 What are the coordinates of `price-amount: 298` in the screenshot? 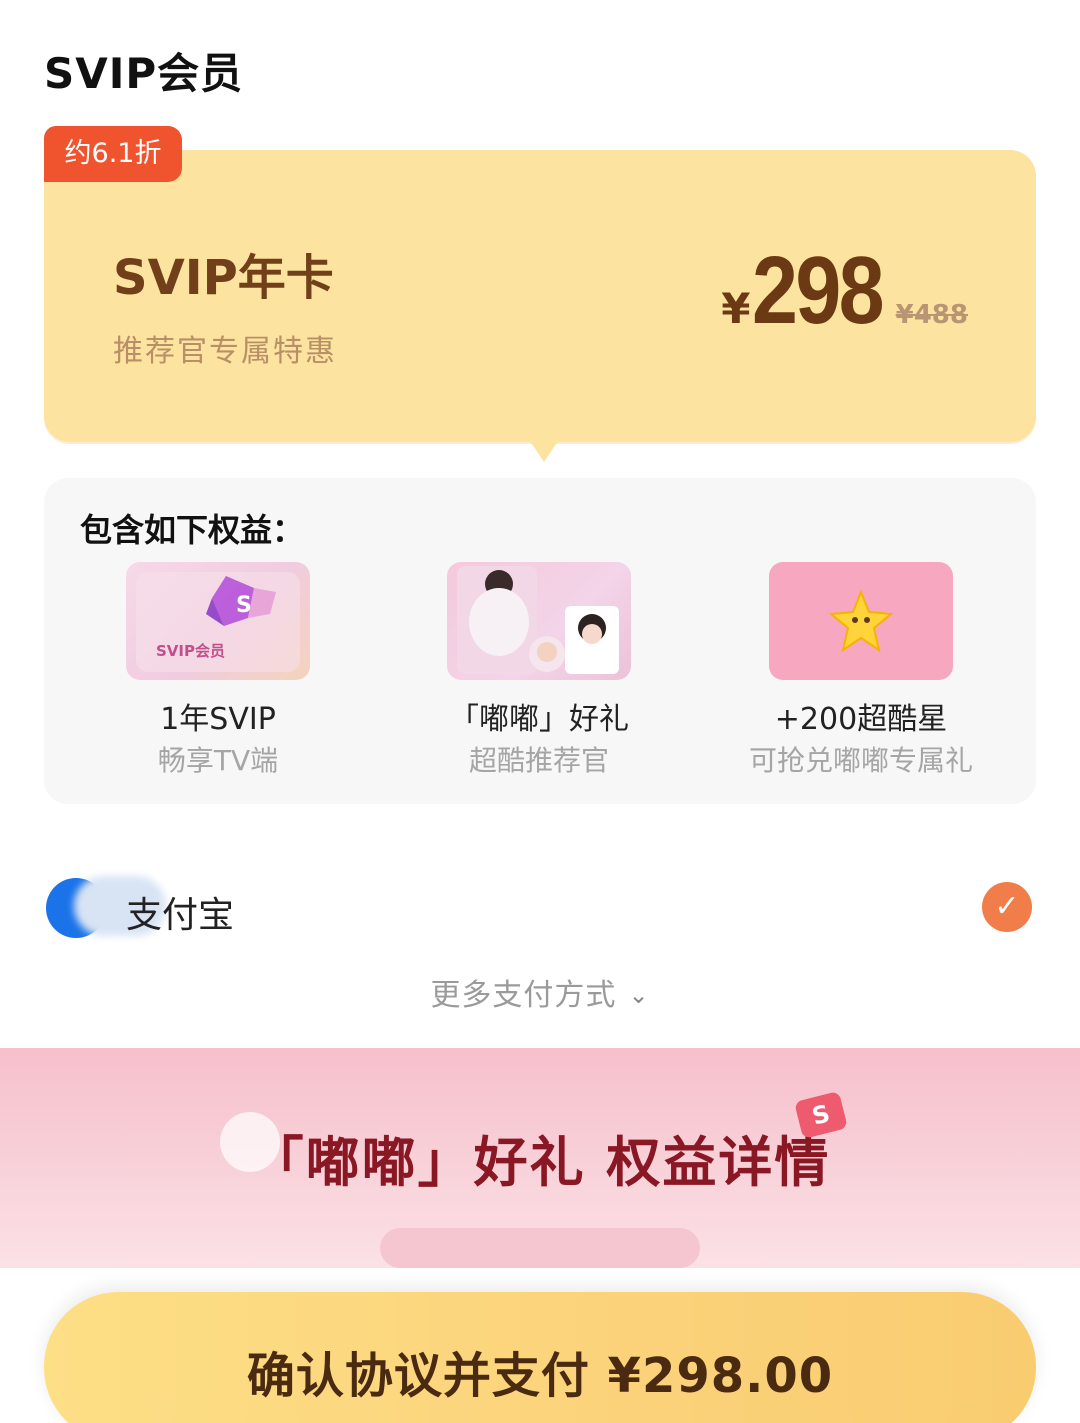 It's located at (818, 290).